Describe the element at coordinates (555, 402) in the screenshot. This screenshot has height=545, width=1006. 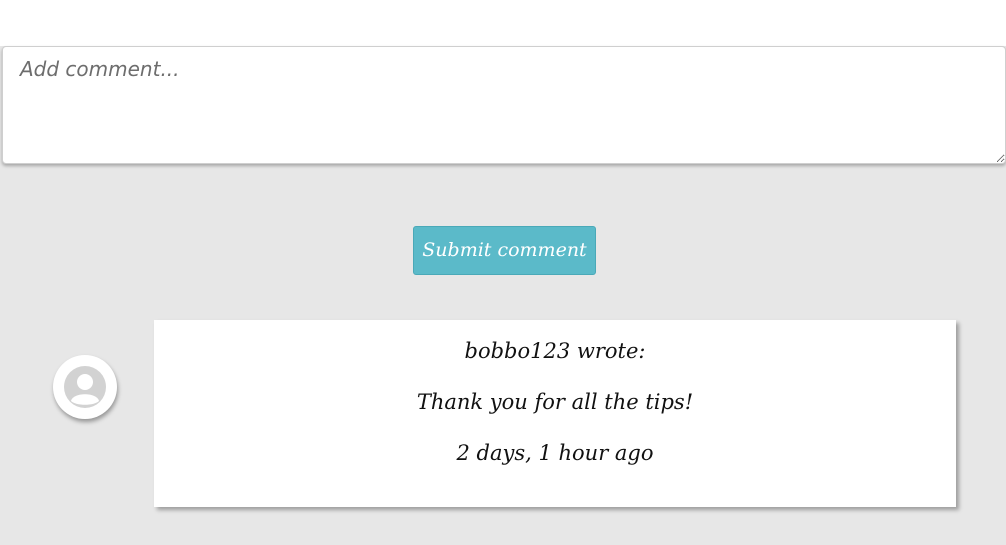
I see `comment-text: Thank you for all the tips!` at that location.